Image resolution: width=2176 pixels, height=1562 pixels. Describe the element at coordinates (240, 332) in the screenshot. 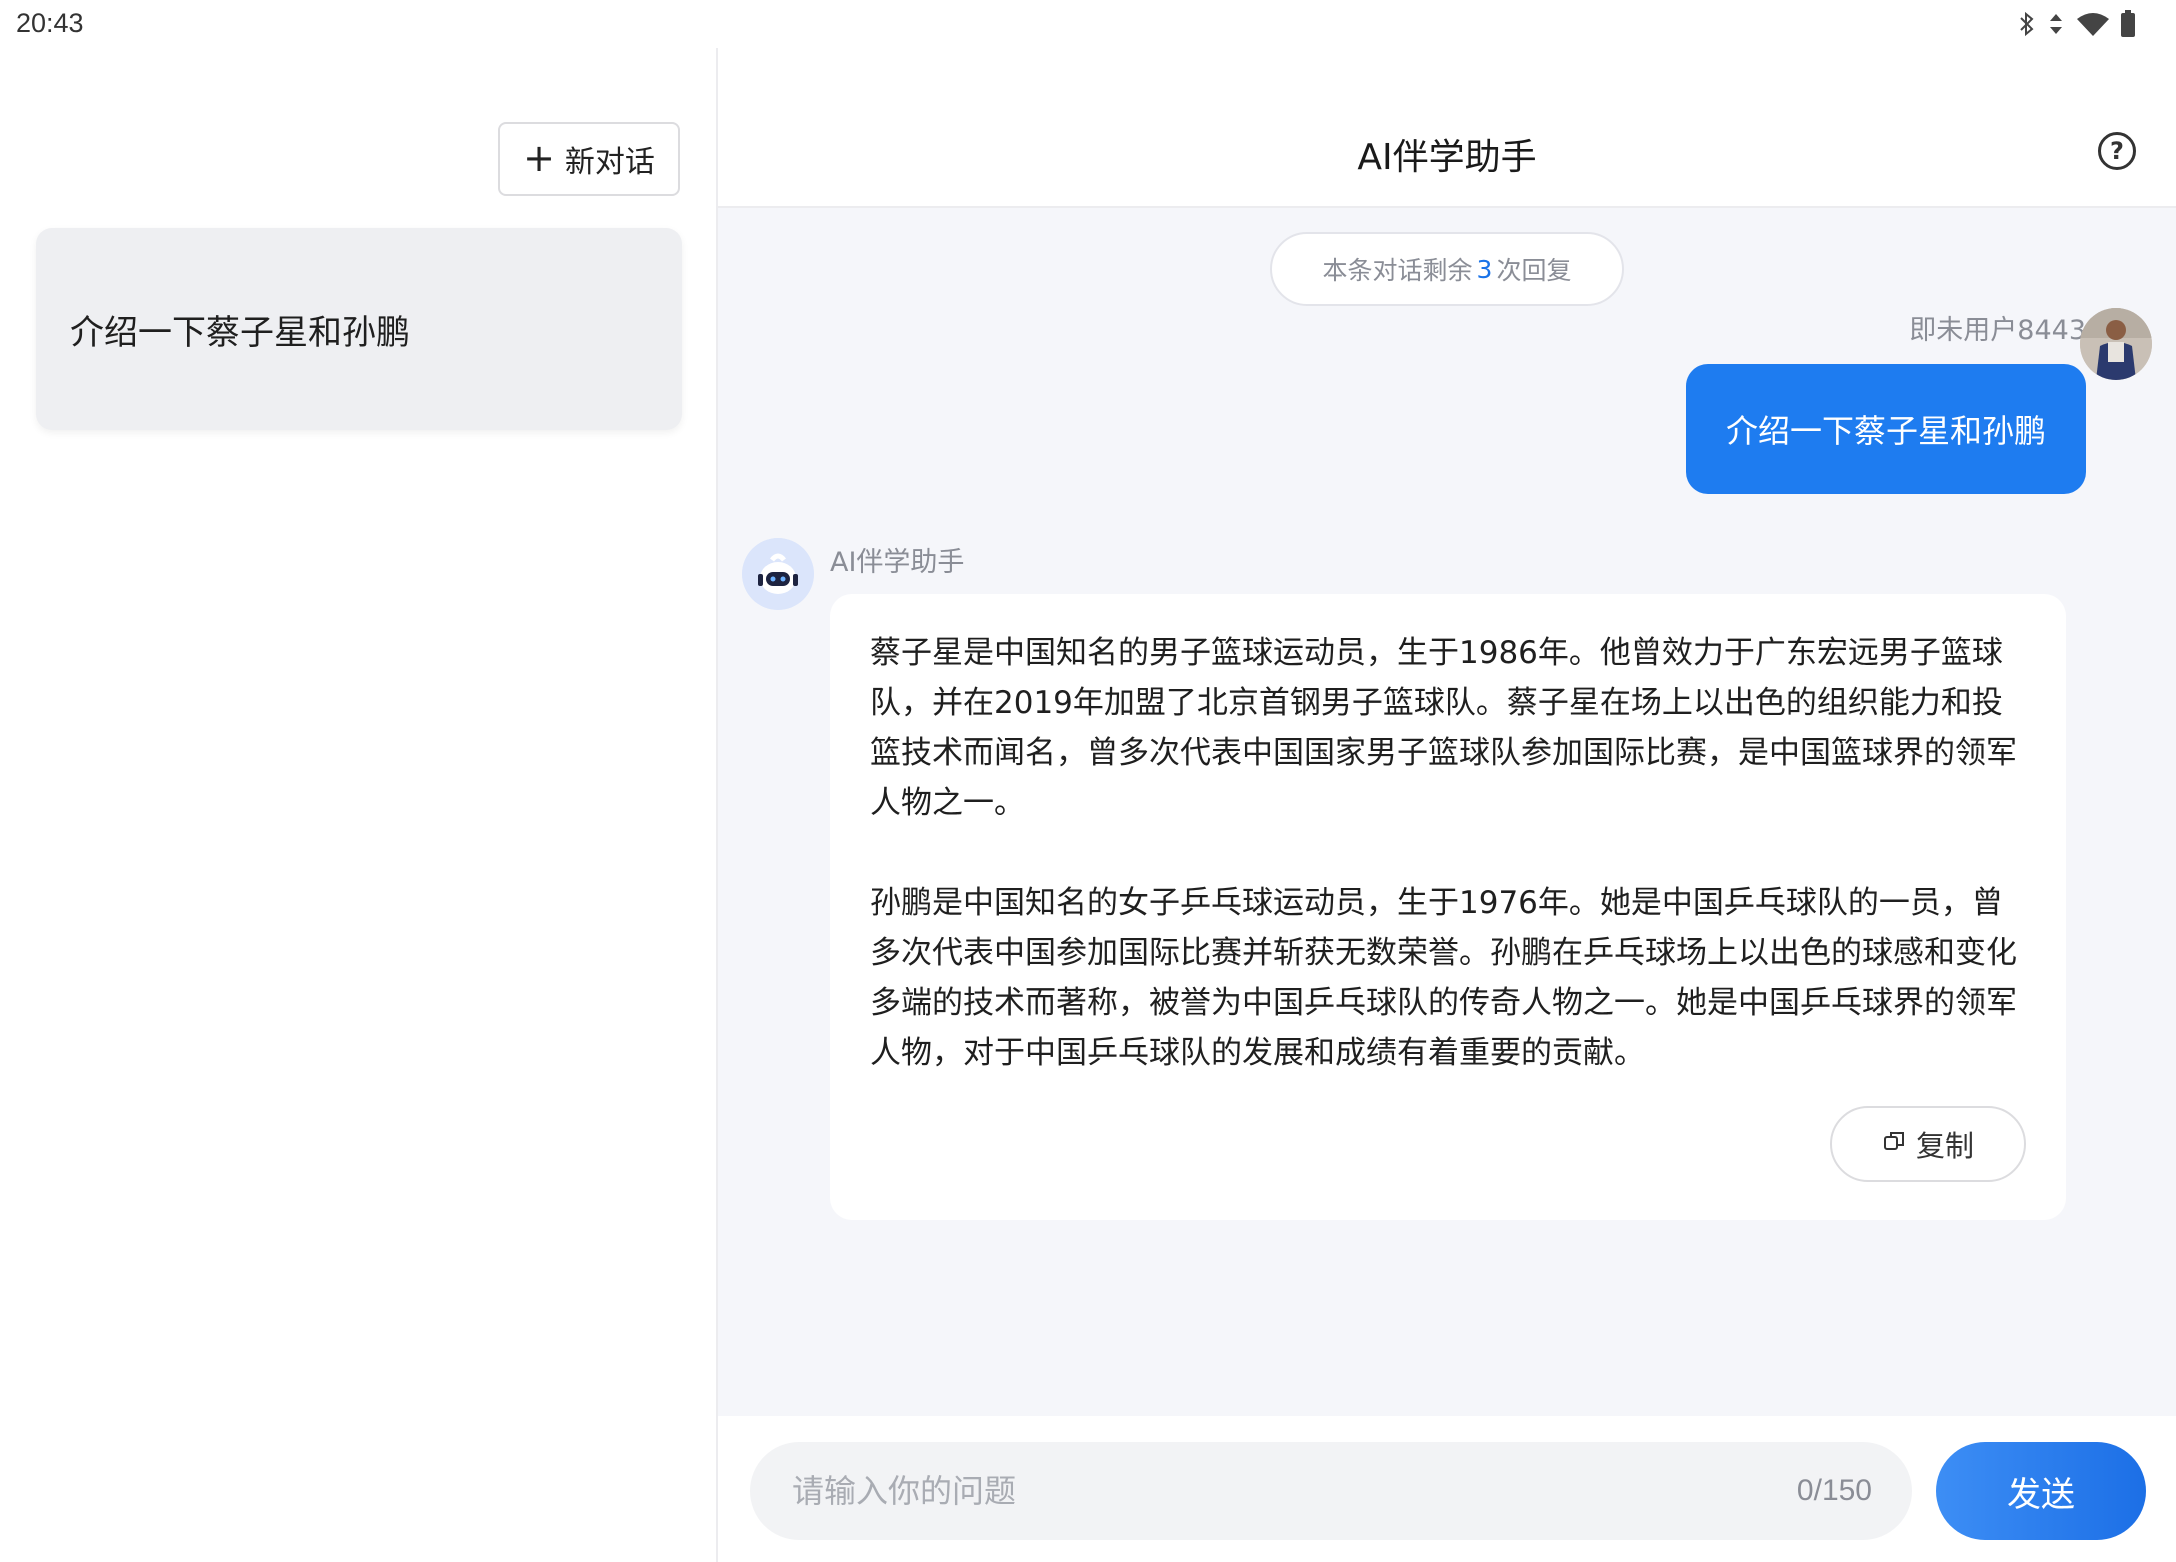

I see `history-item-title: 介绍一下蔡子星和孙鹏` at that location.